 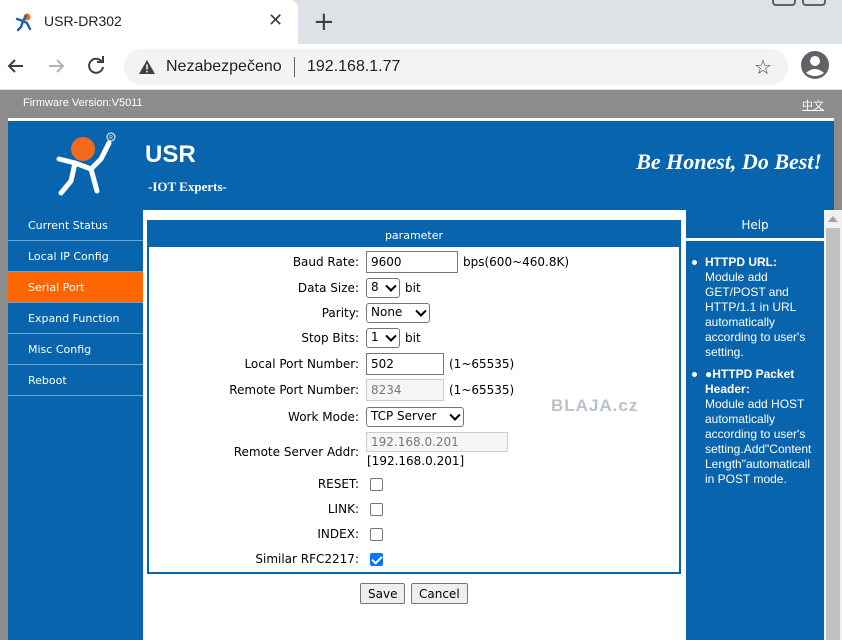 I want to click on sidebar-item-expand-function: Expand Function, so click(x=75, y=318).